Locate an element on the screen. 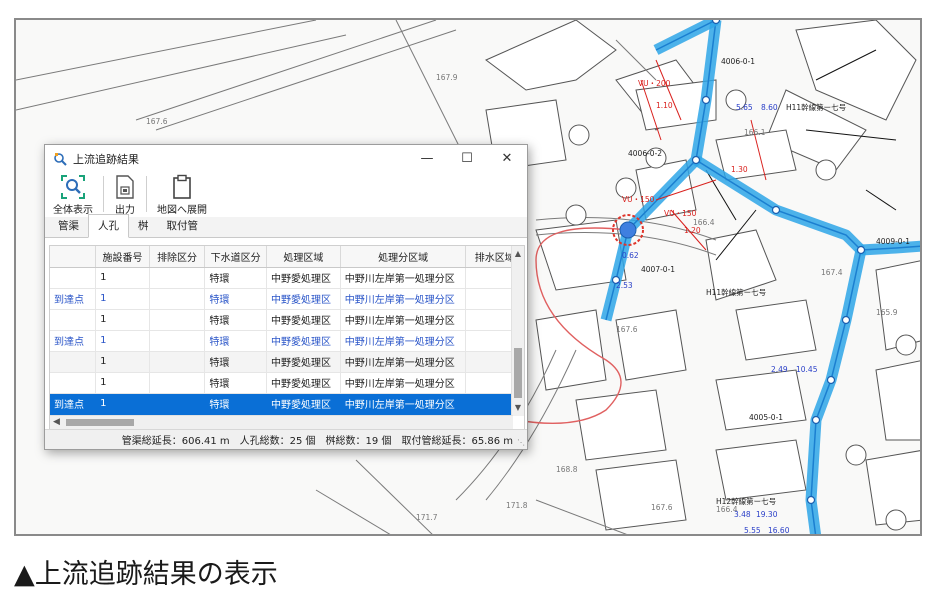 This screenshot has width=934, height=603. scroll-up-icon: ▲ is located at coordinates (518, 254).